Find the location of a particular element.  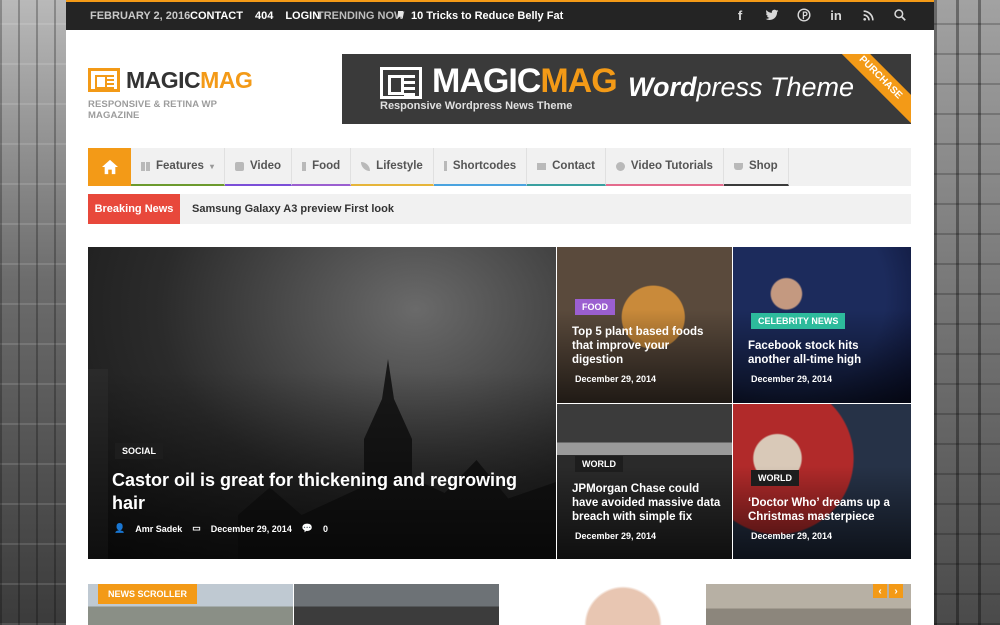

nav-item-video-tutorials: Video Tutorials is located at coordinates (664, 167).